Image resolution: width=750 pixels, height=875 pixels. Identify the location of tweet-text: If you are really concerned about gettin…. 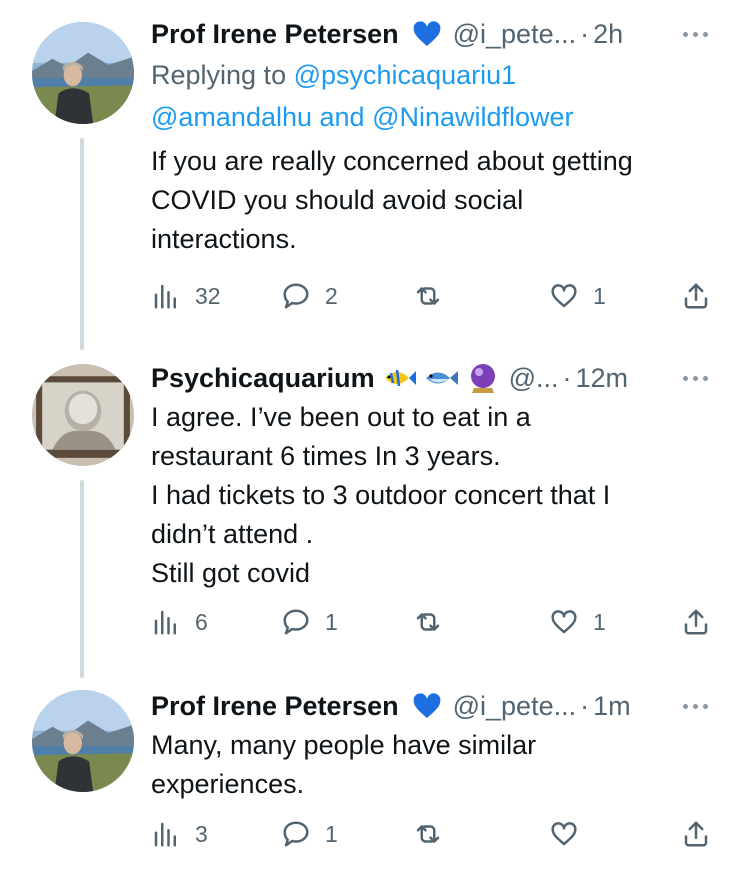
(392, 200).